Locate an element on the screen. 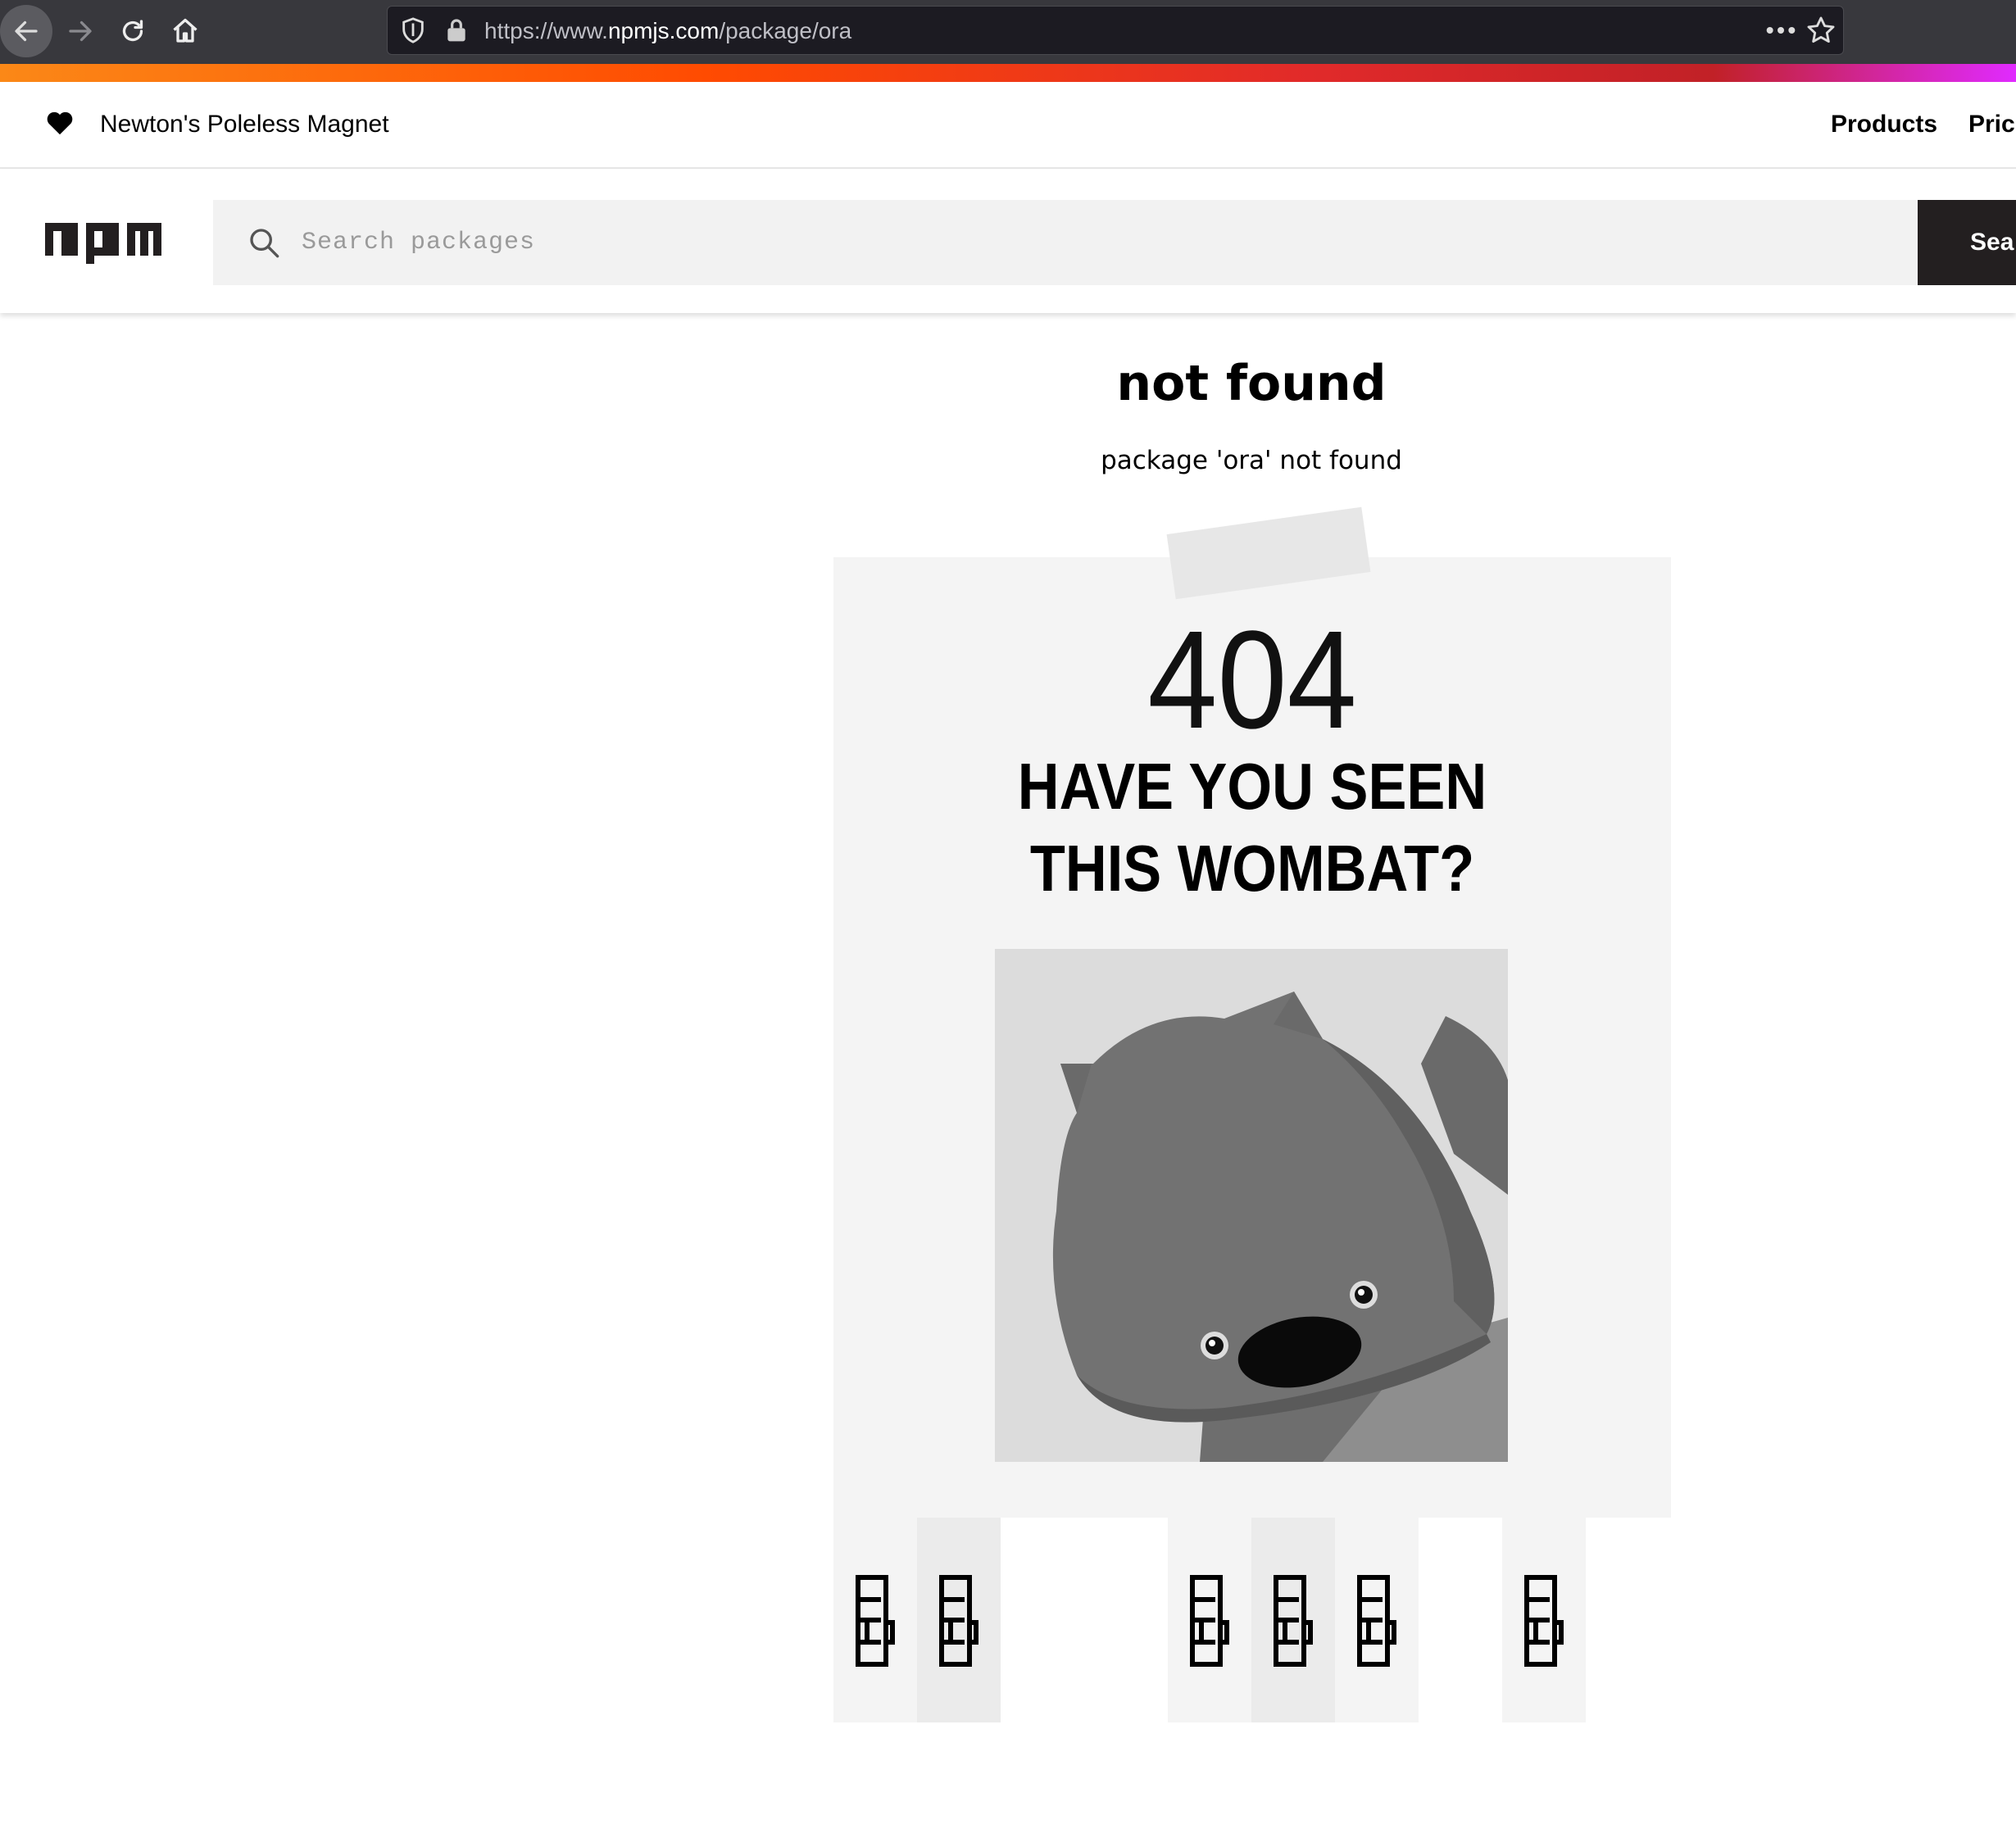 This screenshot has height=1829, width=2016. forward-arrow-icon is located at coordinates (80, 31).